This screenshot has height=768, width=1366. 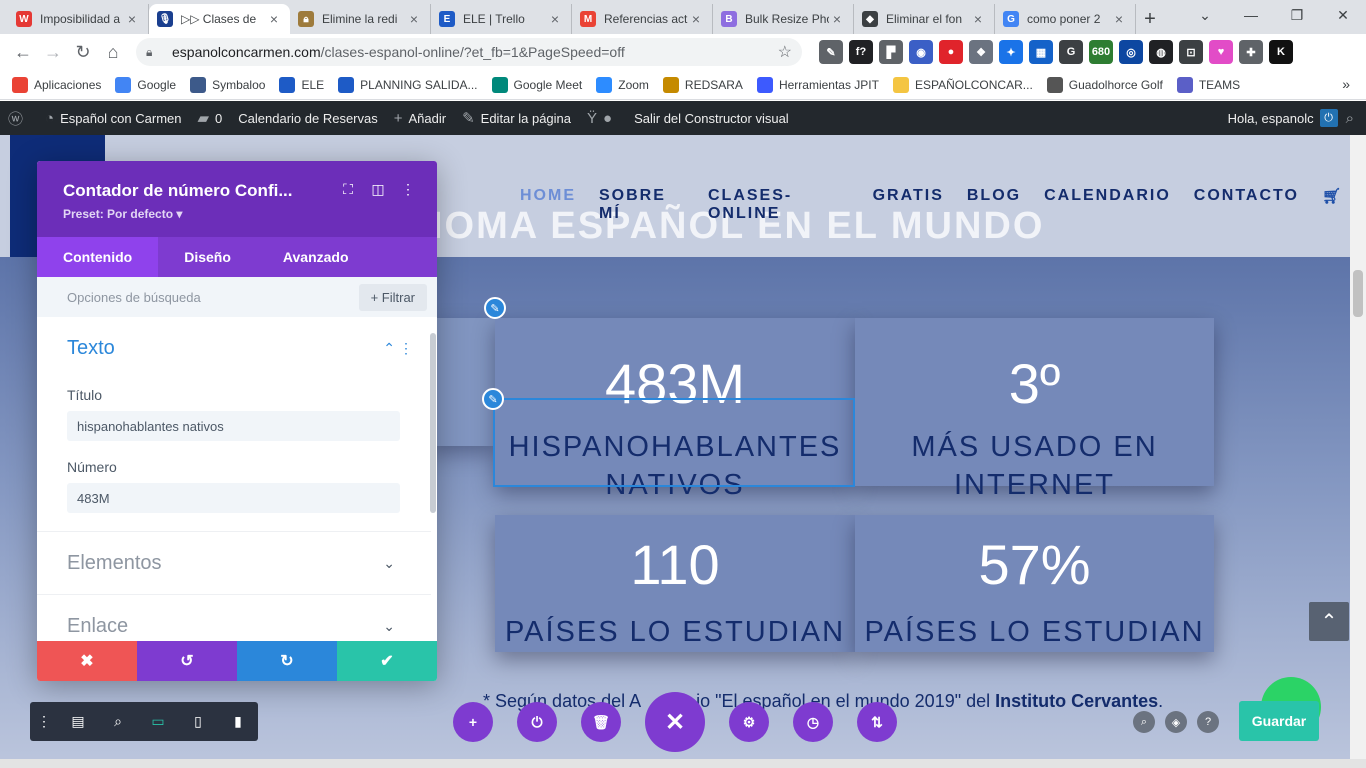 What do you see at coordinates (387, 661) in the screenshot?
I see `confirm-button: ✔` at bounding box center [387, 661].